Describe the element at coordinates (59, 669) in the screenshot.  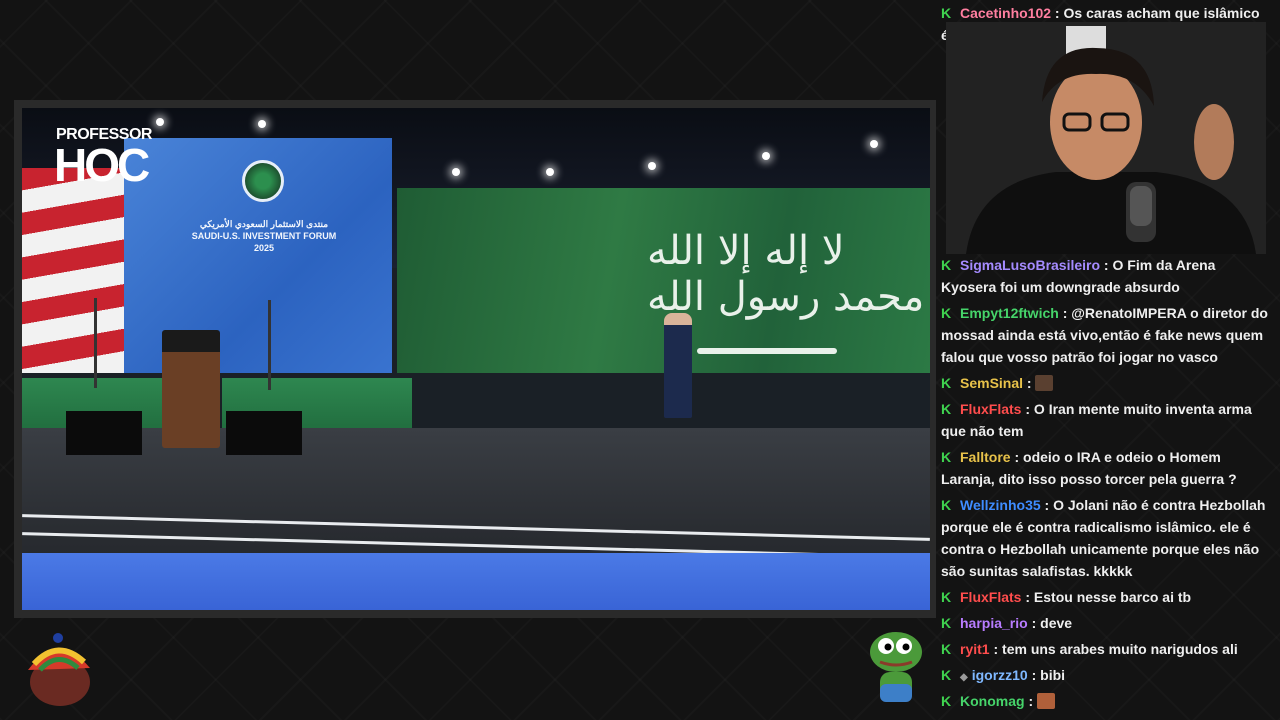
I see `monkey-beanie-emote-icon` at that location.